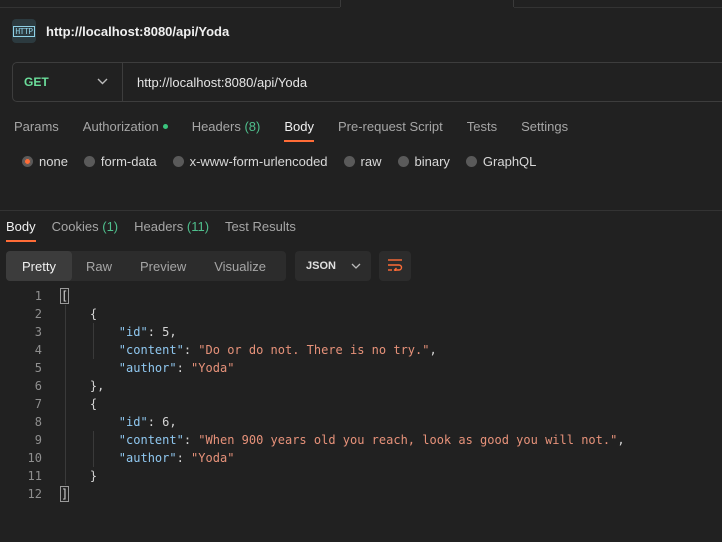 This screenshot has height=542, width=722. I want to click on code-line: 1[, so click(361, 296).